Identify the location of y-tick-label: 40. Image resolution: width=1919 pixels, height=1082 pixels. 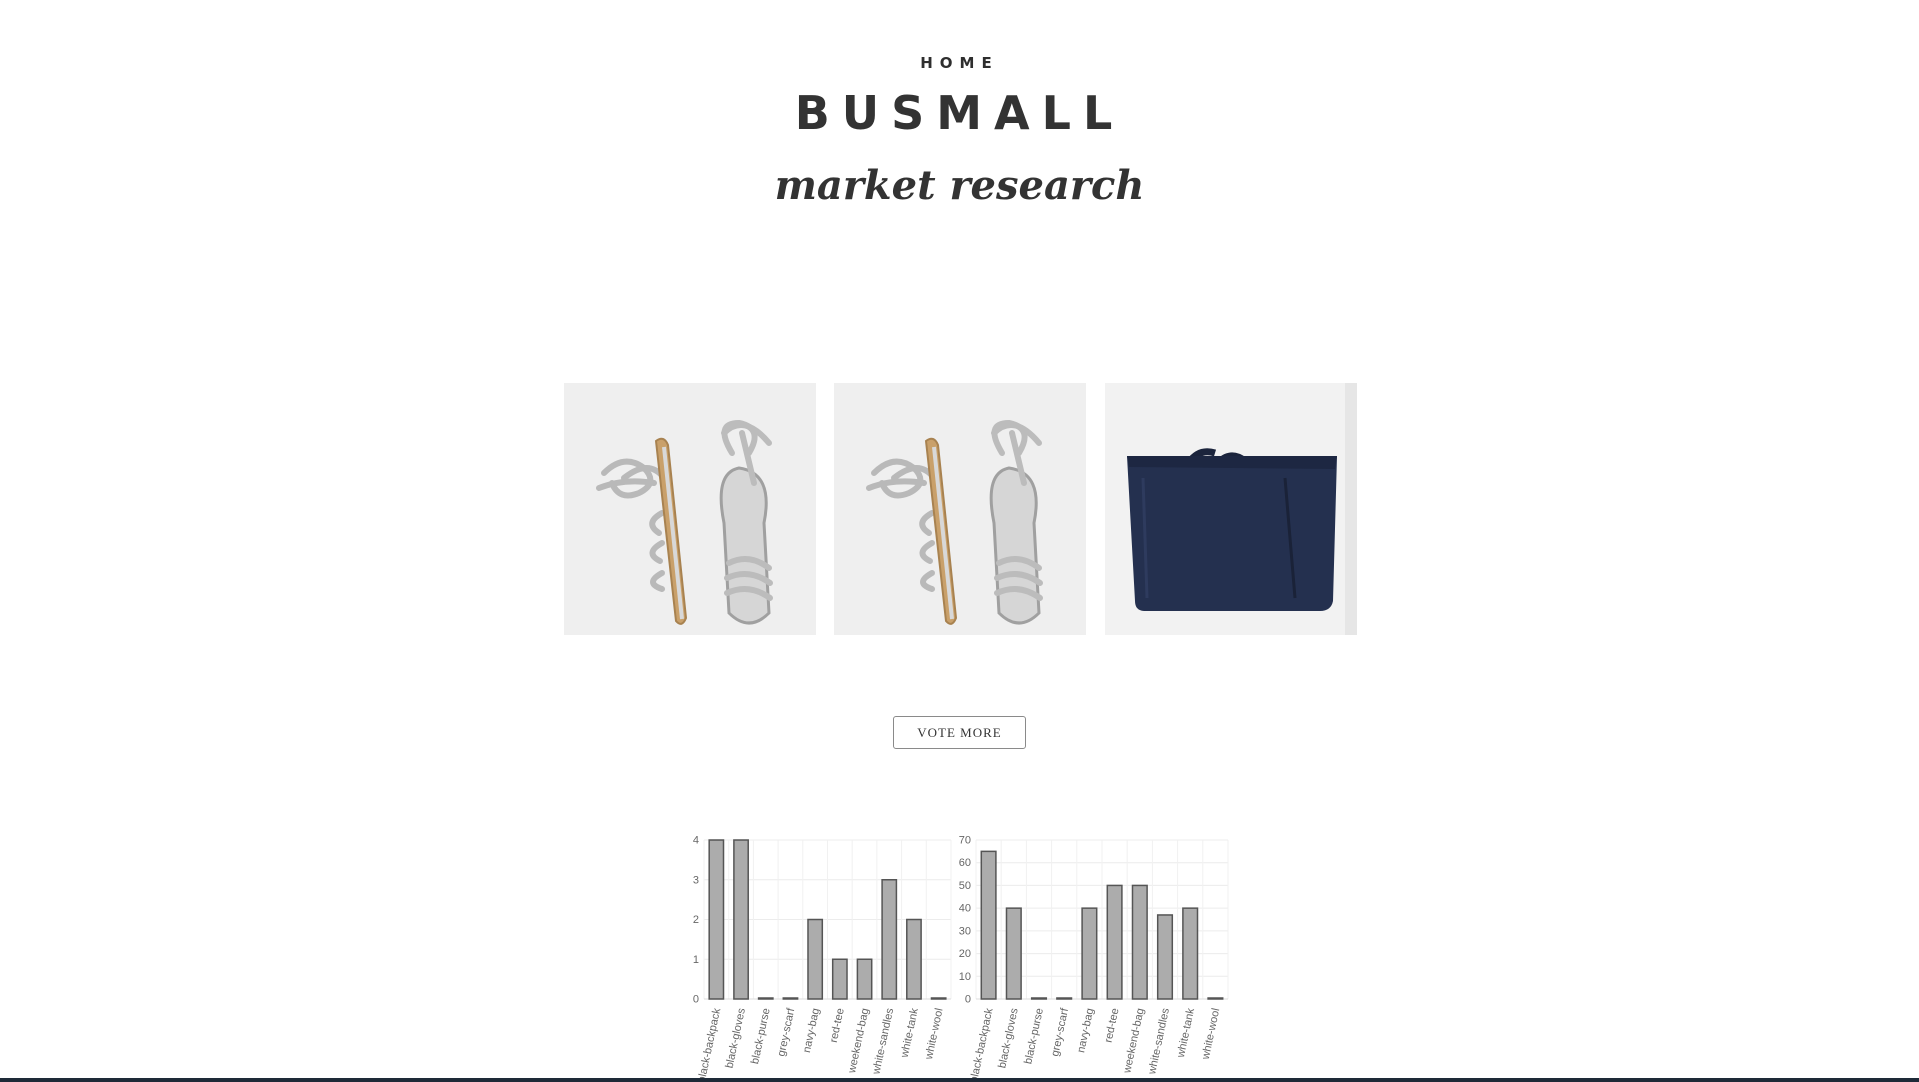
(965, 909).